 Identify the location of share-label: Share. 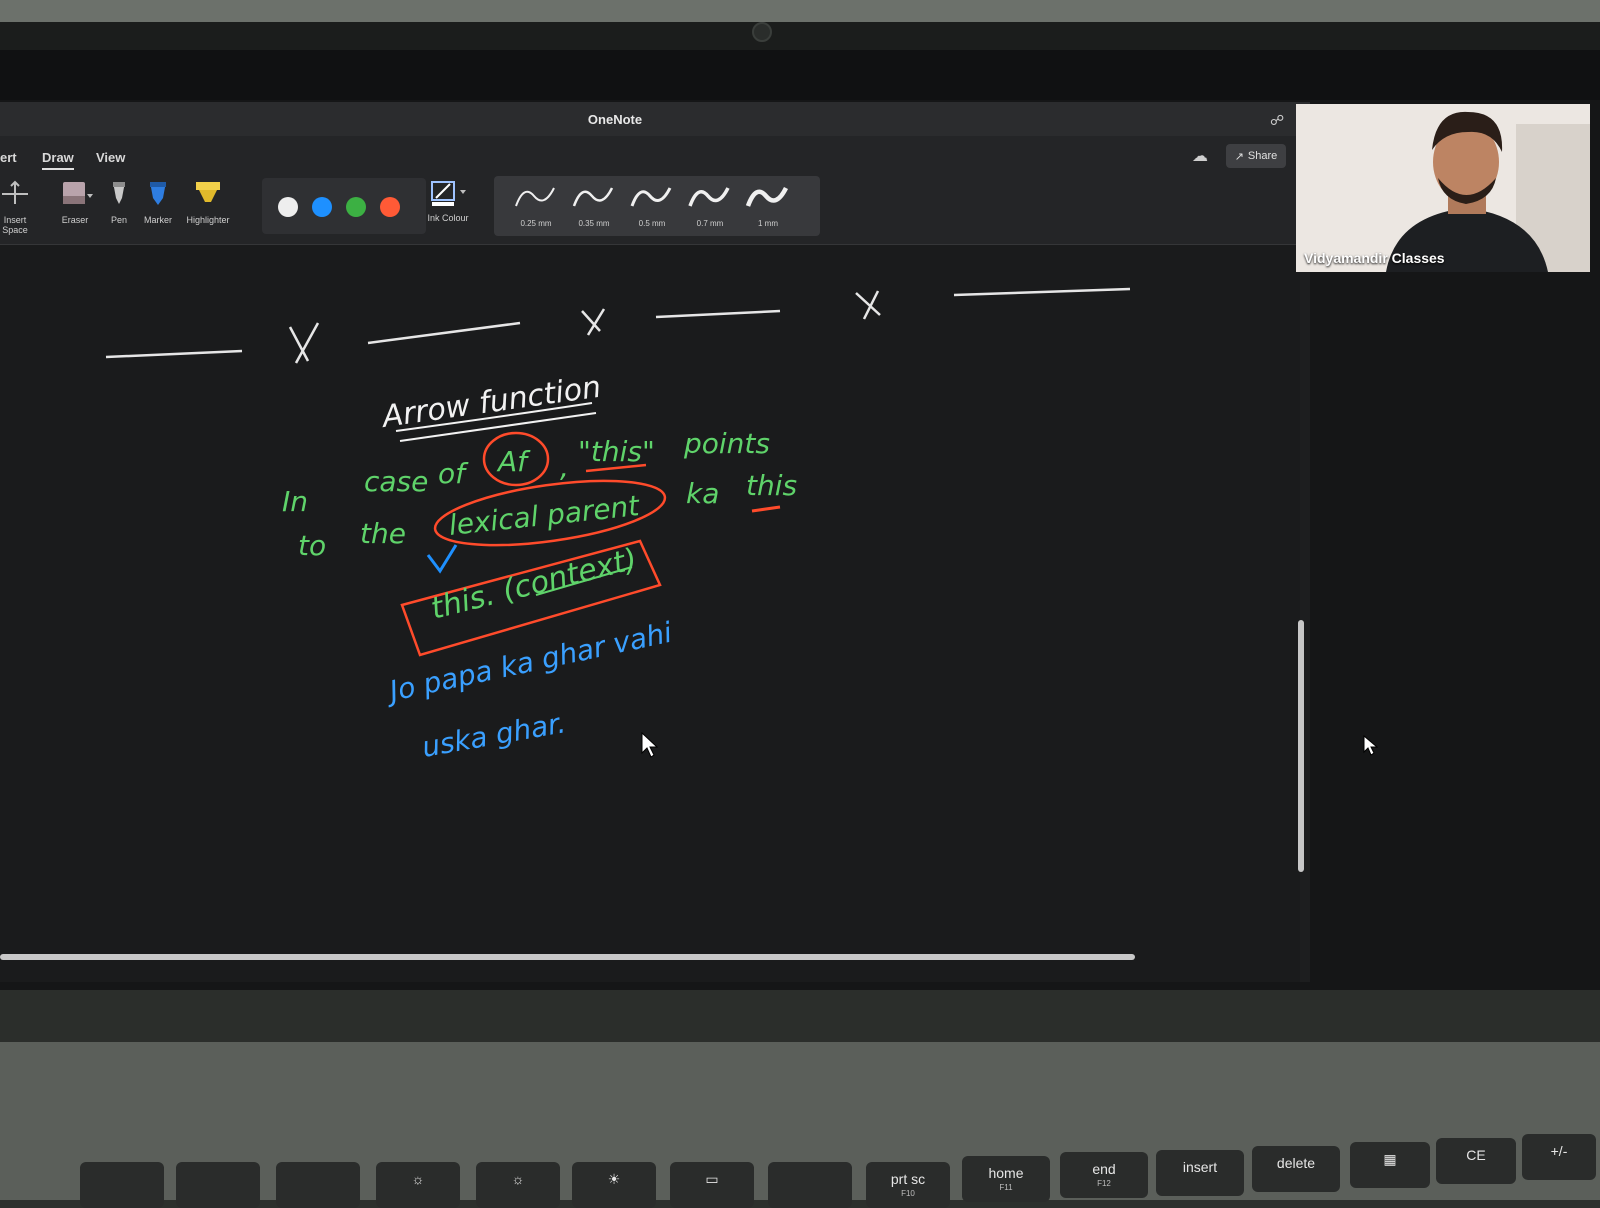
(1262, 156).